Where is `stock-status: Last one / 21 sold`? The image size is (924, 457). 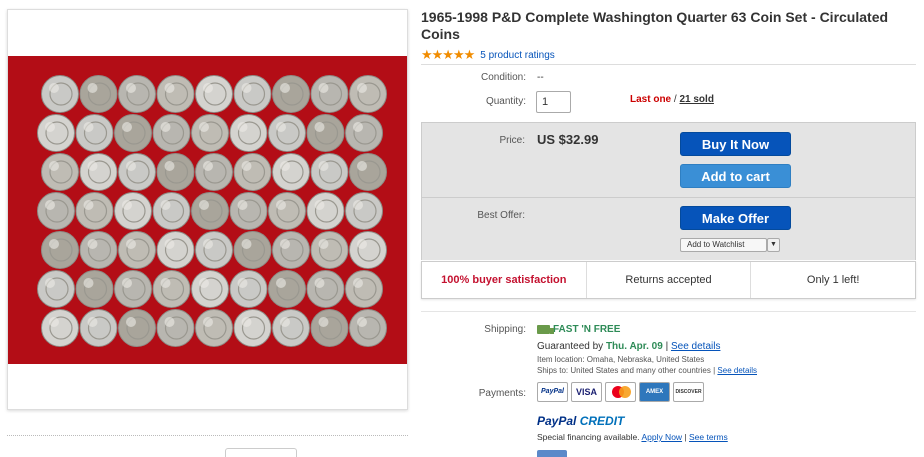
stock-status: Last one / 21 sold is located at coordinates (672, 99).